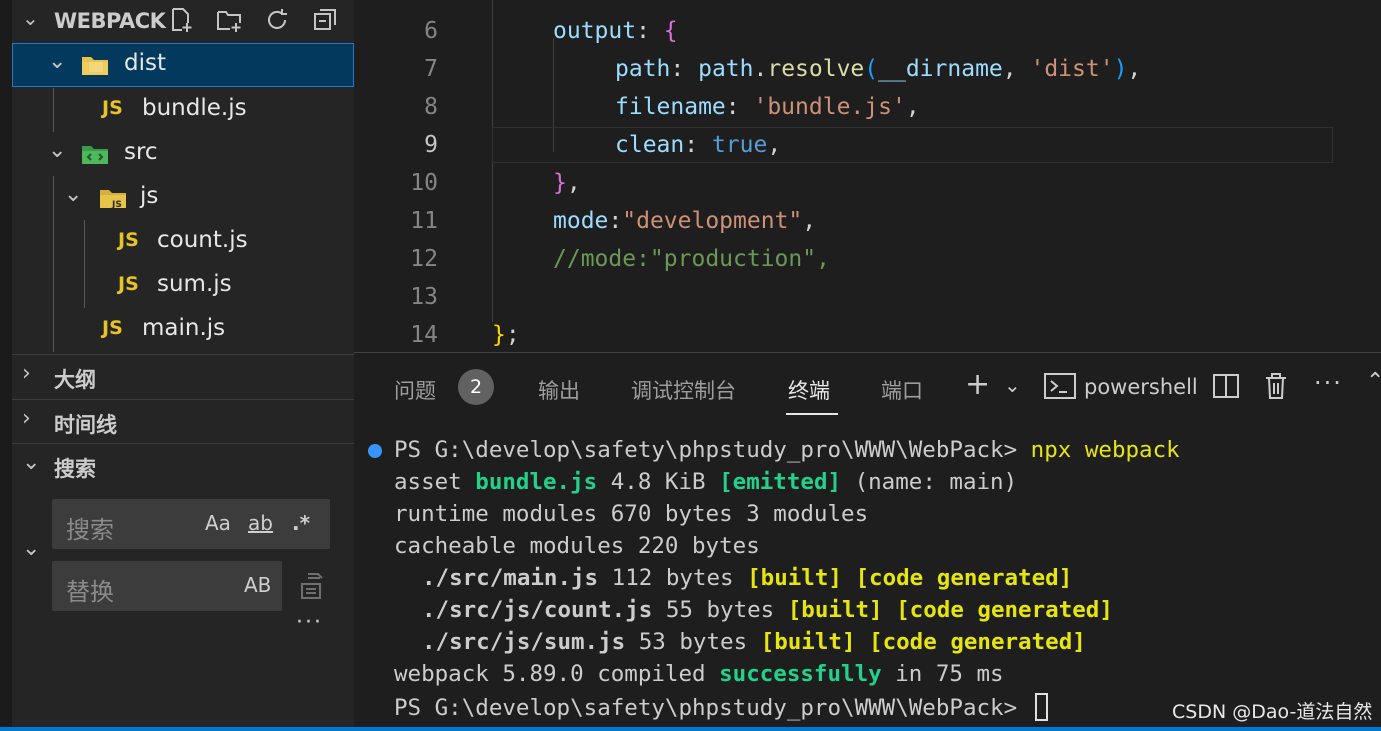 The height and width of the screenshot is (731, 1381). Describe the element at coordinates (325, 20) in the screenshot. I see `collapse-all-icon` at that location.